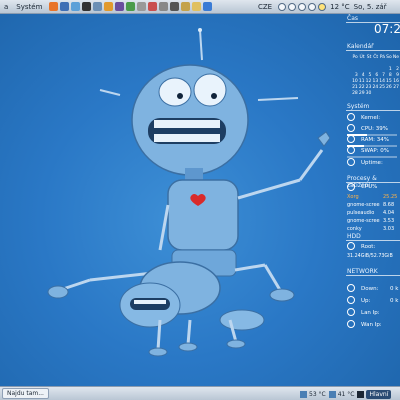  I want to click on wan-icon, so click(351, 324).